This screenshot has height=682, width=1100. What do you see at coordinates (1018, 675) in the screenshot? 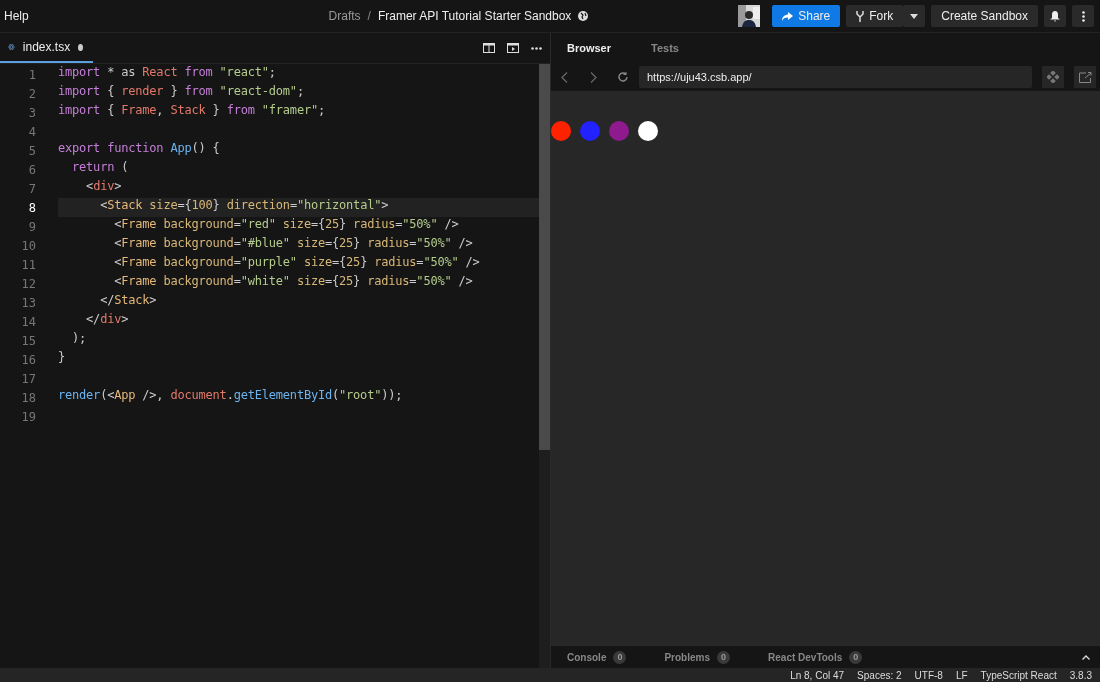
I see `status-item: TypeScript React` at bounding box center [1018, 675].